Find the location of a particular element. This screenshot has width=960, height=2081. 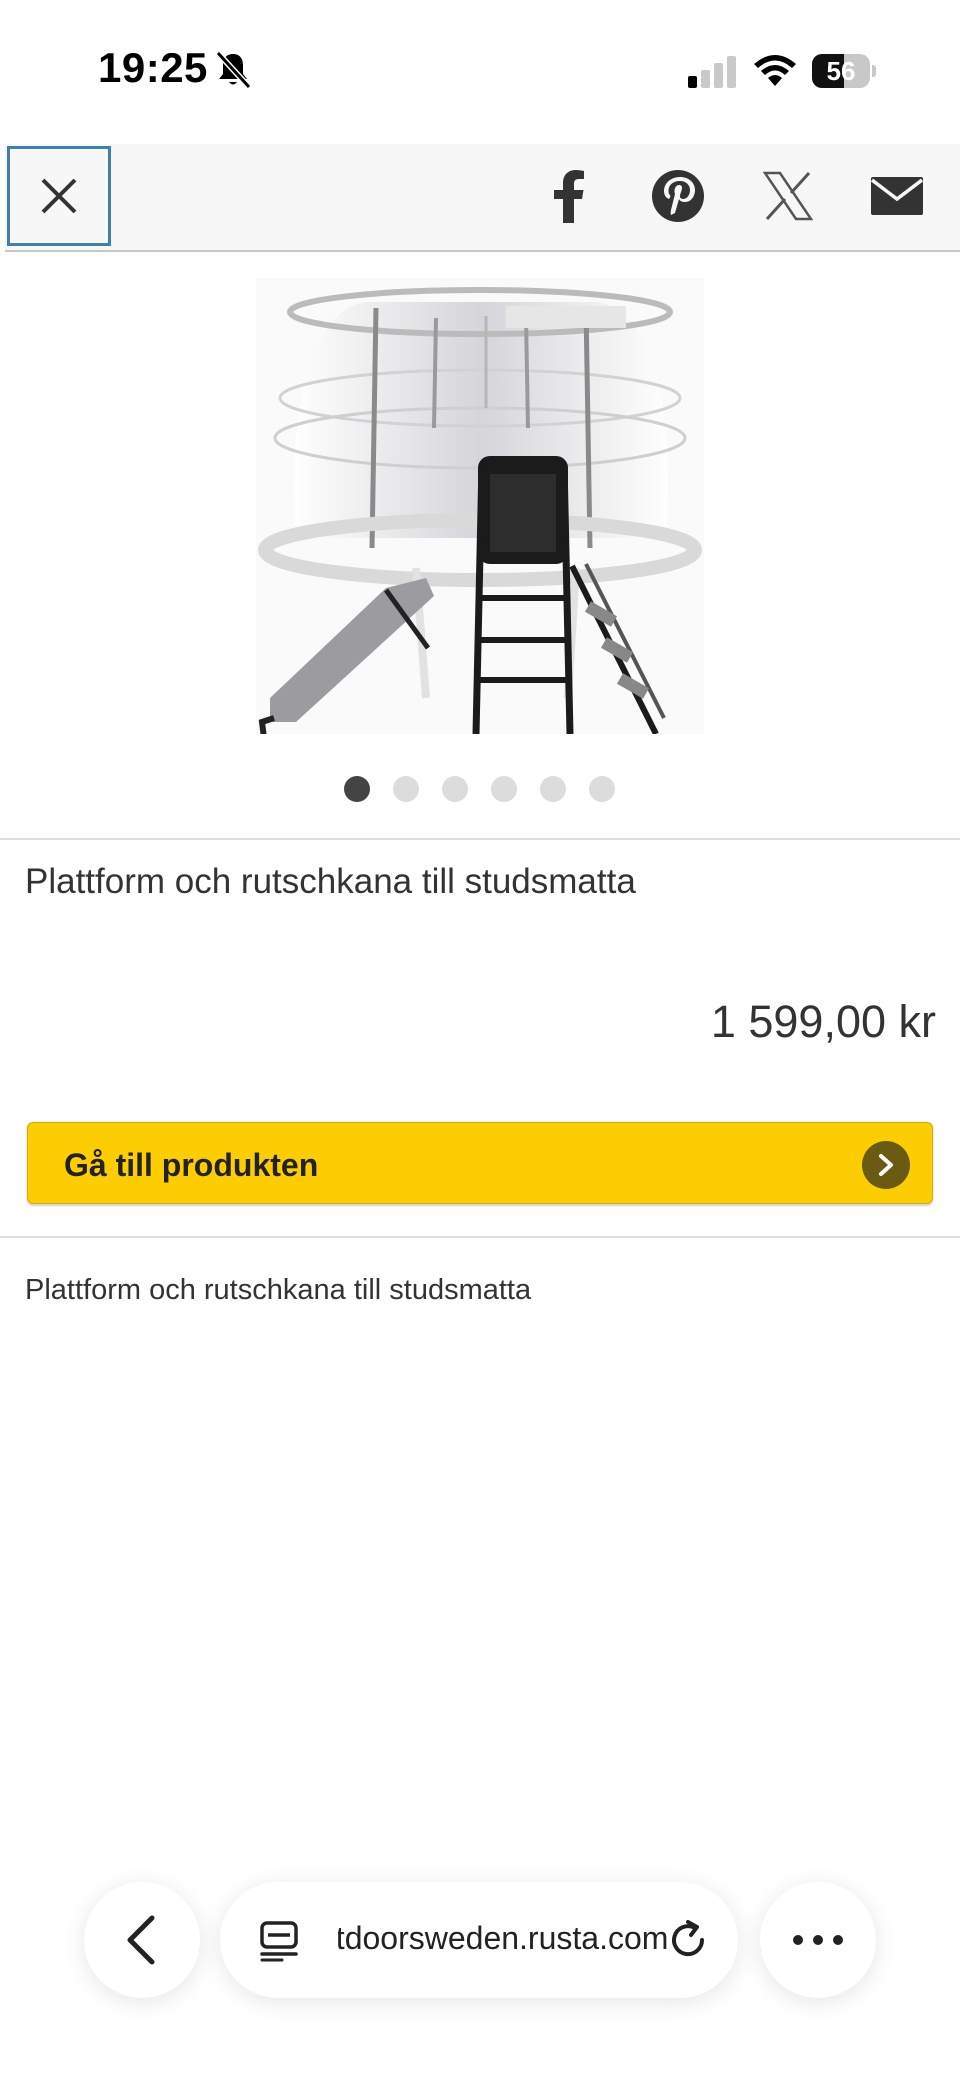

back-button is located at coordinates (142, 1940).